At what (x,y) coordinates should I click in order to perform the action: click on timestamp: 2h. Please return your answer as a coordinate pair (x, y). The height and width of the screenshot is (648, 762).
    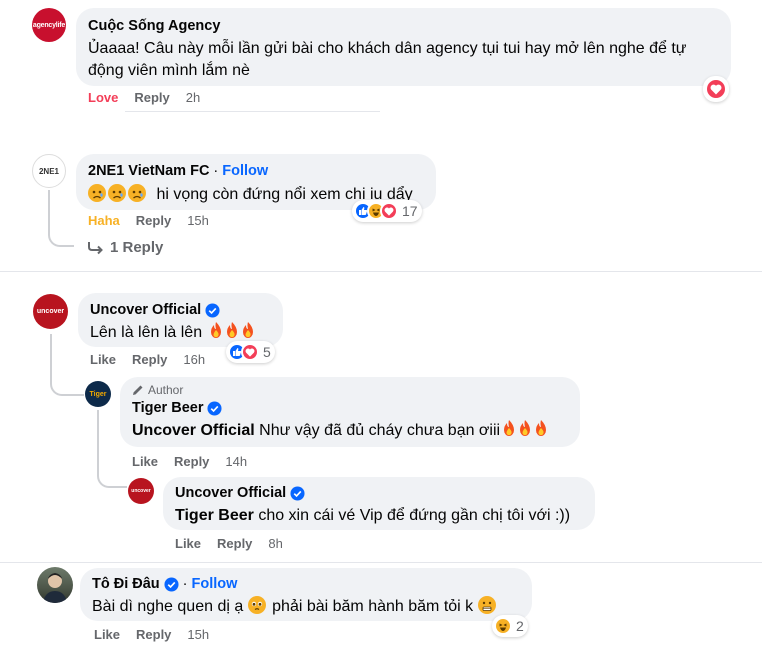
    Looking at the image, I should click on (193, 97).